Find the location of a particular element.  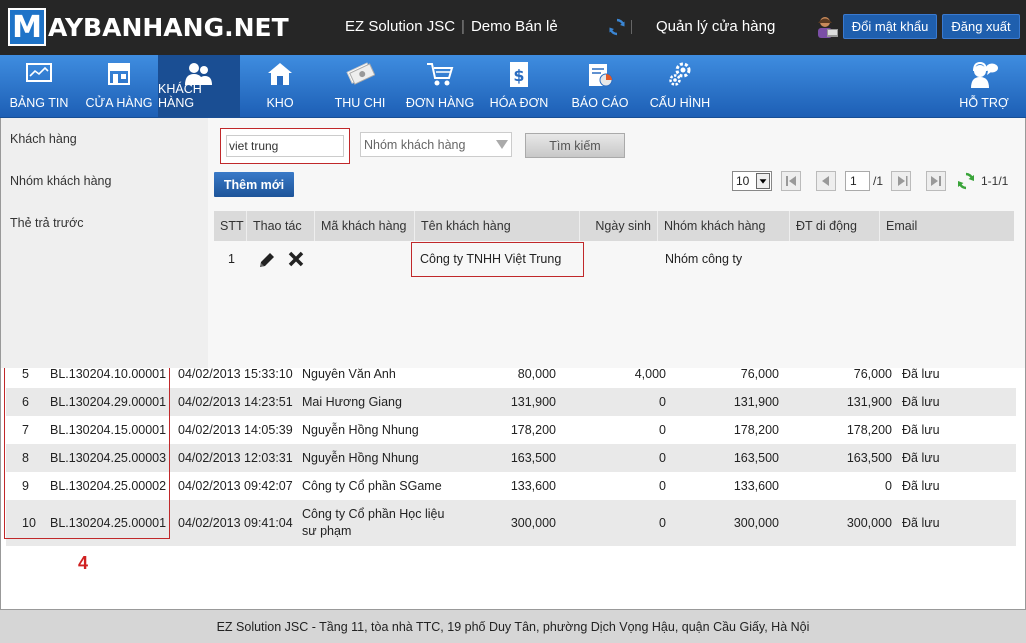

add-customer-button: Thêm mới is located at coordinates (254, 184).